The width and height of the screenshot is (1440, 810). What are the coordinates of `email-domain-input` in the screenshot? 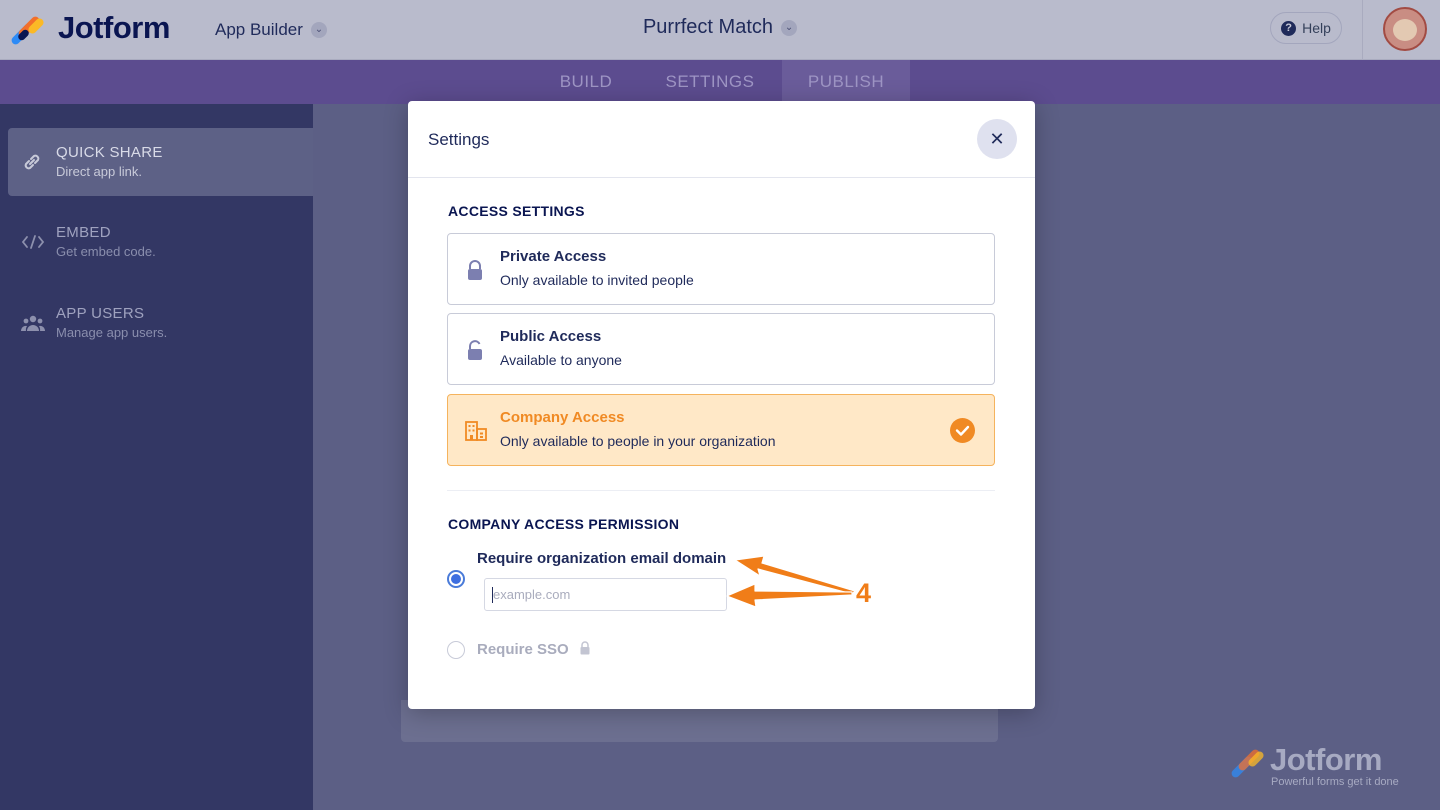 It's located at (605, 594).